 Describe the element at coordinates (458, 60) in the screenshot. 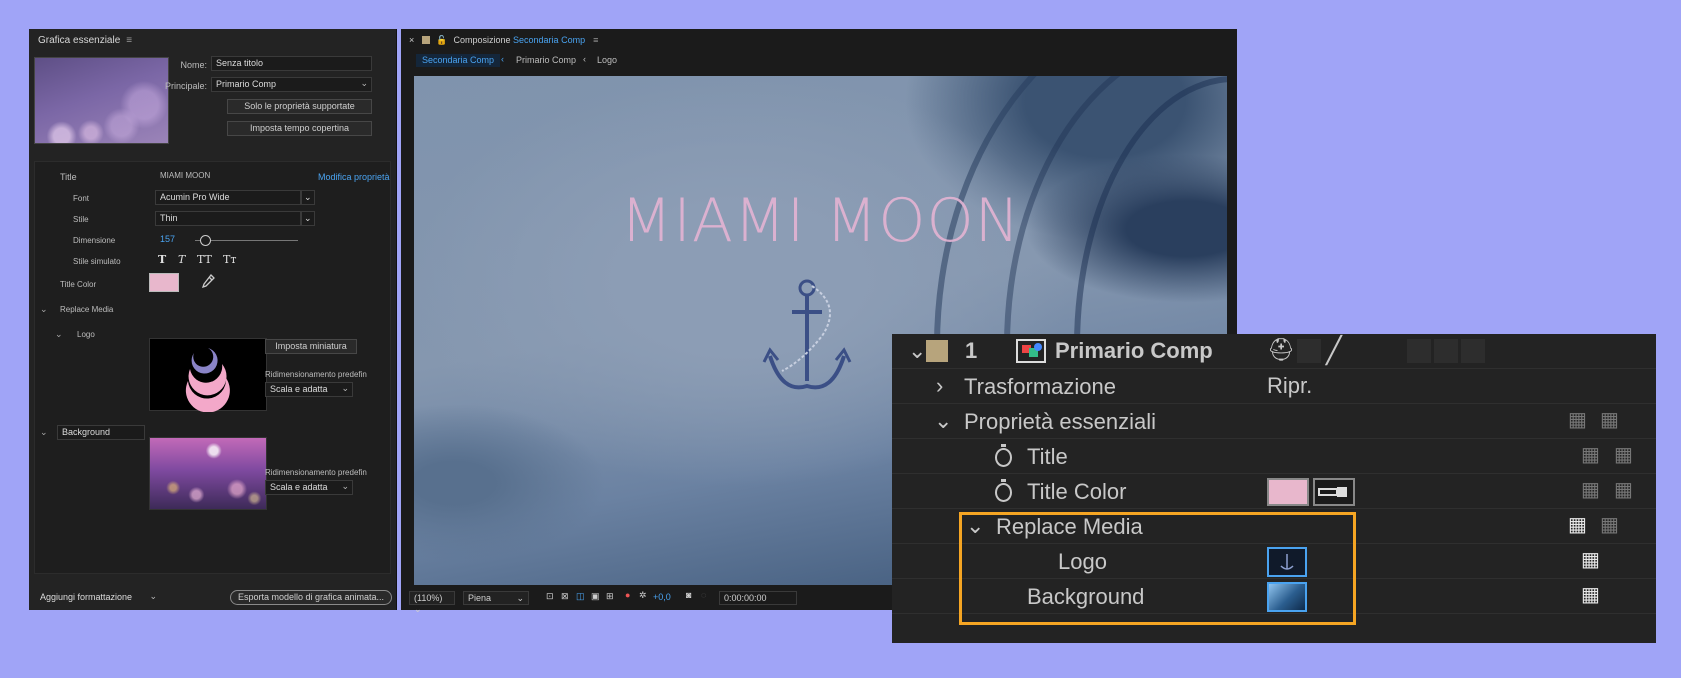

I see `crumb-secondaria: Secondaria Comp` at that location.